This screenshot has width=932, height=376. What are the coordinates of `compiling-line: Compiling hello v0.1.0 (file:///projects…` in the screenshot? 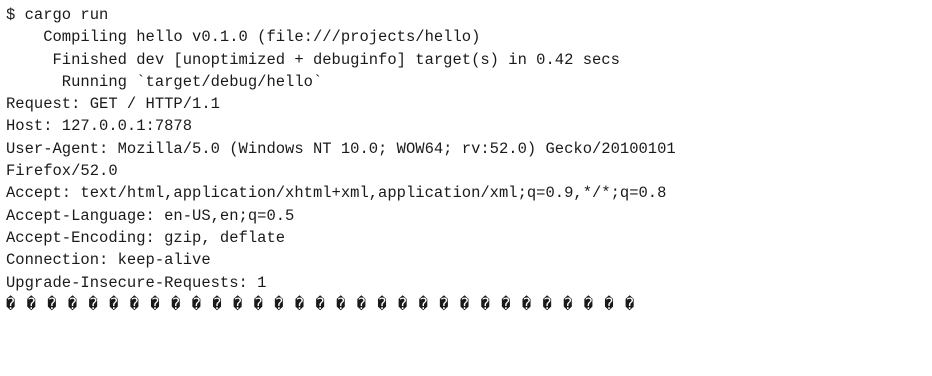 It's located at (243, 37).